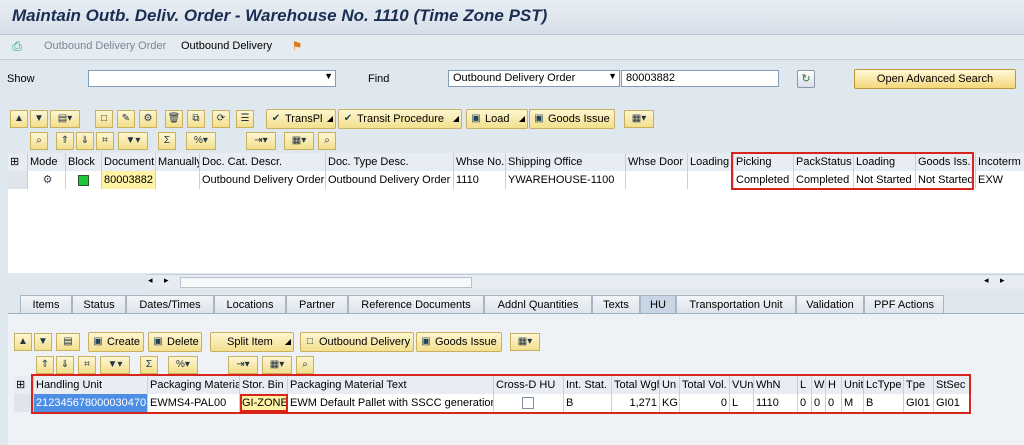  Describe the element at coordinates (525, 342) in the screenshot. I see `more-icon: ▦▾` at that location.